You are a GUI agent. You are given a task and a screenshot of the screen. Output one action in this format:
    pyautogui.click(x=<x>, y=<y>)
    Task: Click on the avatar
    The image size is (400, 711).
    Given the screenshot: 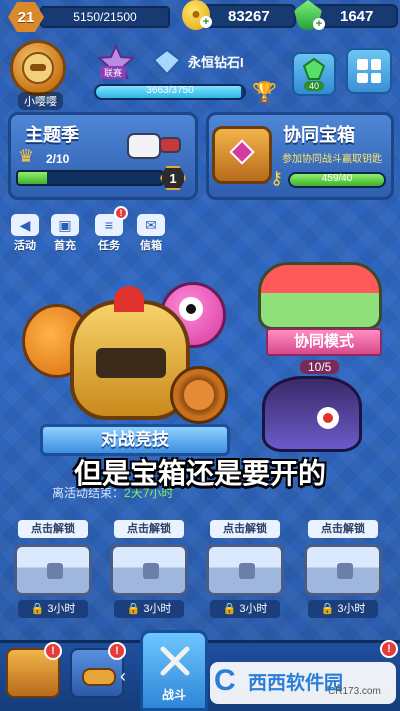 What is the action you would take?
    pyautogui.click(x=38, y=68)
    